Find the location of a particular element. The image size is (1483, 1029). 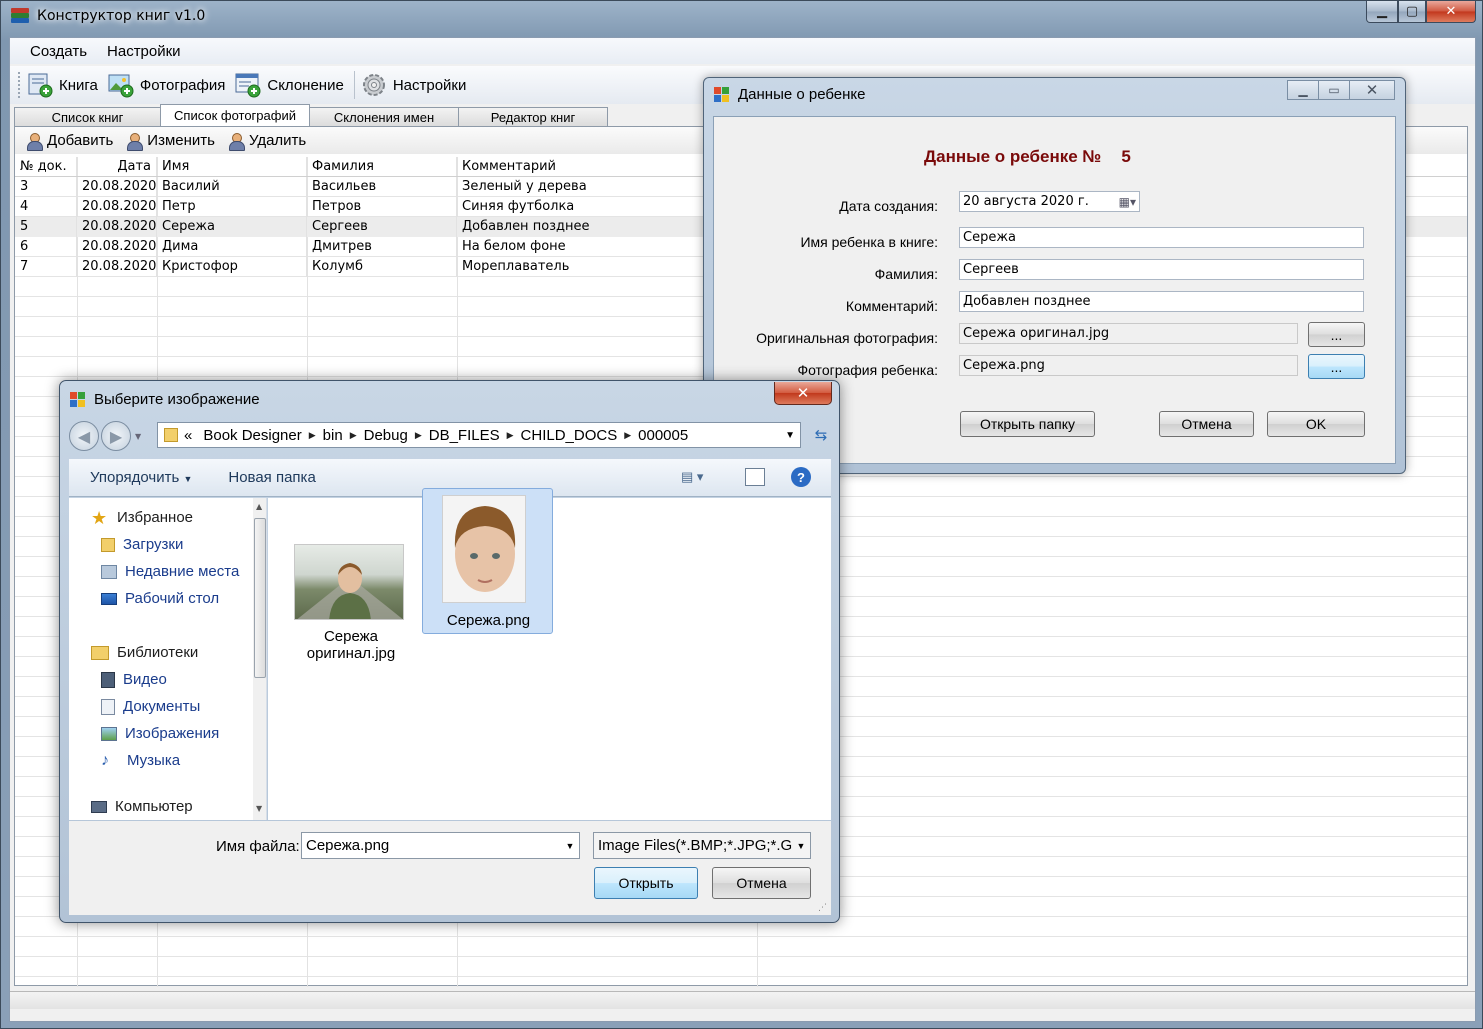

tab-name-declensions: Склонения имен is located at coordinates (384, 116).